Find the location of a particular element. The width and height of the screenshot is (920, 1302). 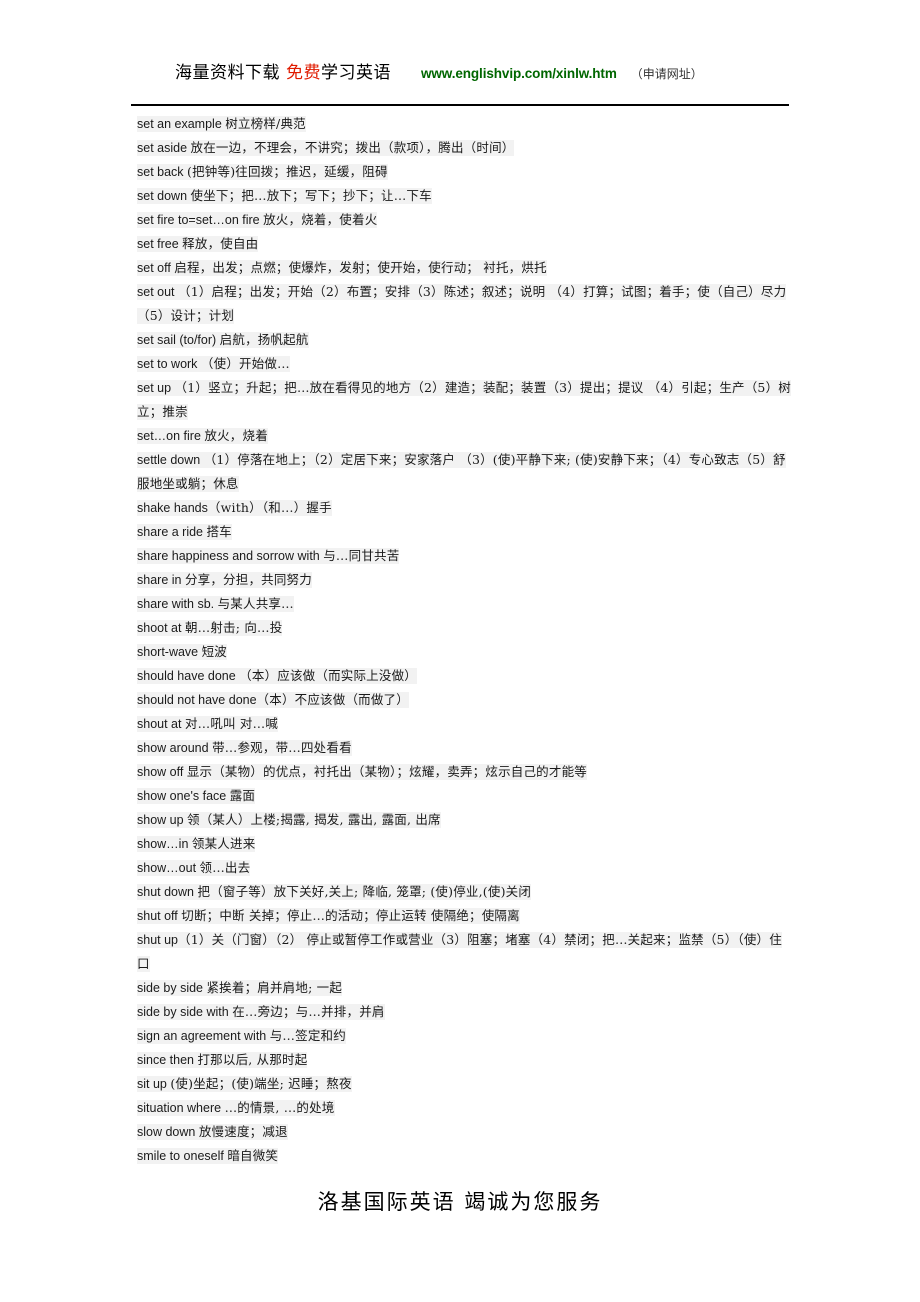

phrase-definition: 打那以后, 从那时起 is located at coordinates (252, 1059).